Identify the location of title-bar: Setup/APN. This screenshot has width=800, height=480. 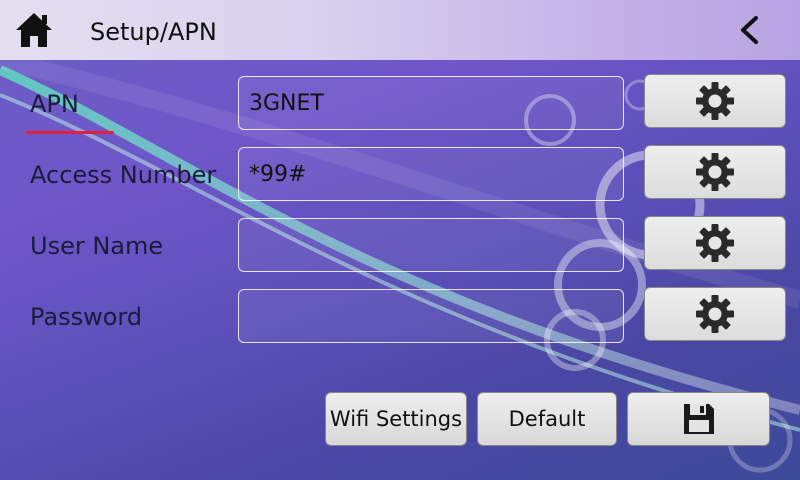
(400, 30).